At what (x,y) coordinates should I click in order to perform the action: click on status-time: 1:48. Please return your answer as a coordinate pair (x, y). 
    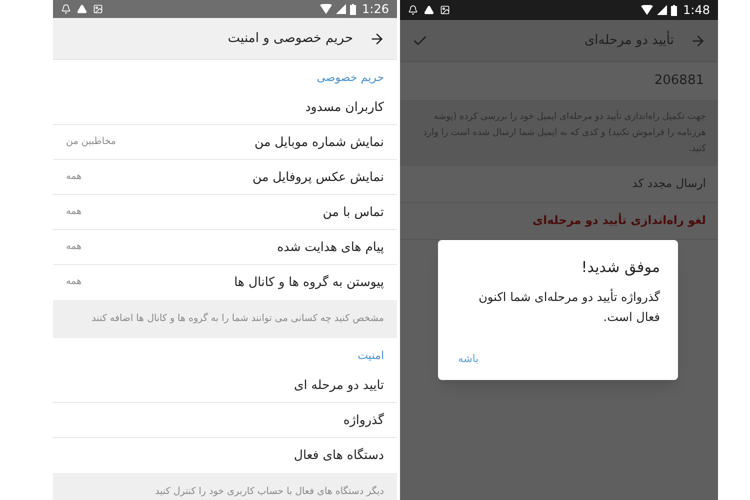
    Looking at the image, I should click on (696, 10).